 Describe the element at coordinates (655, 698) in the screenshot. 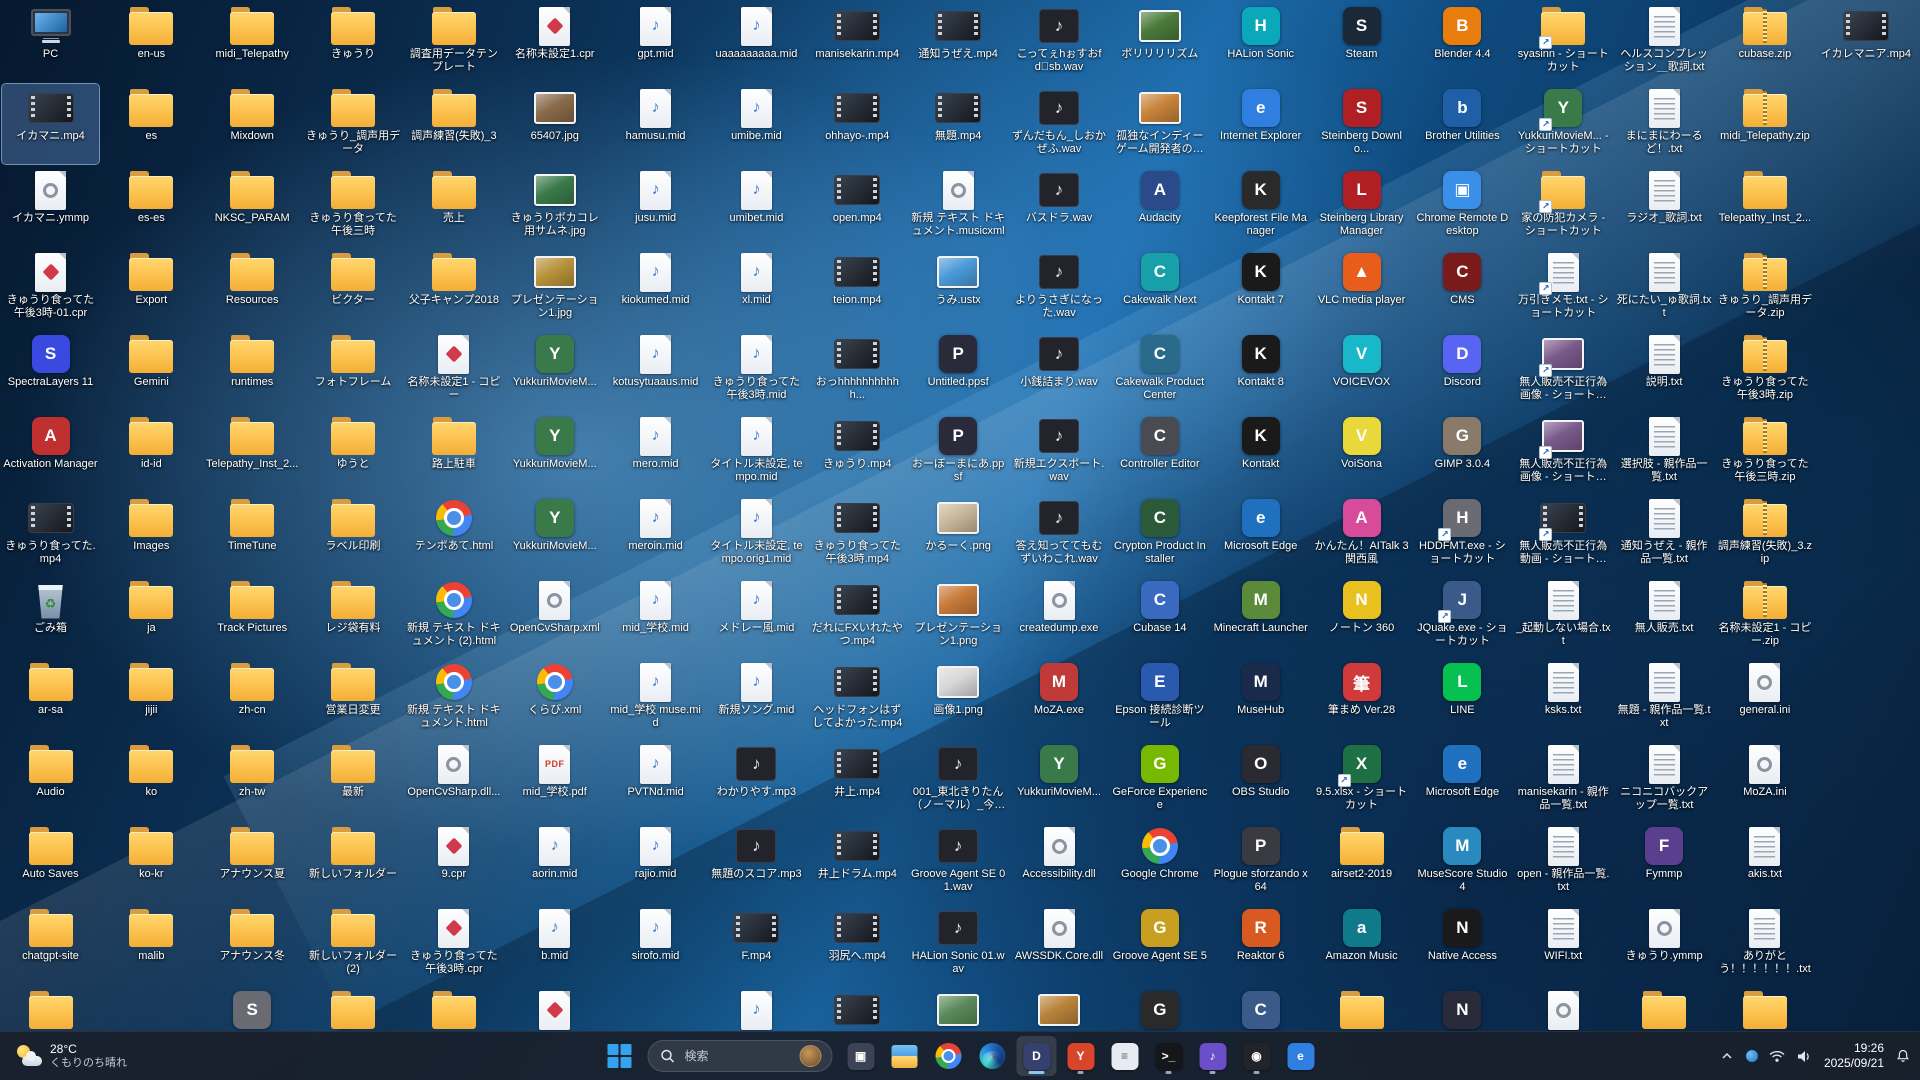

I see `desktop-icon: ♪ mid_学校 muse.mid` at that location.